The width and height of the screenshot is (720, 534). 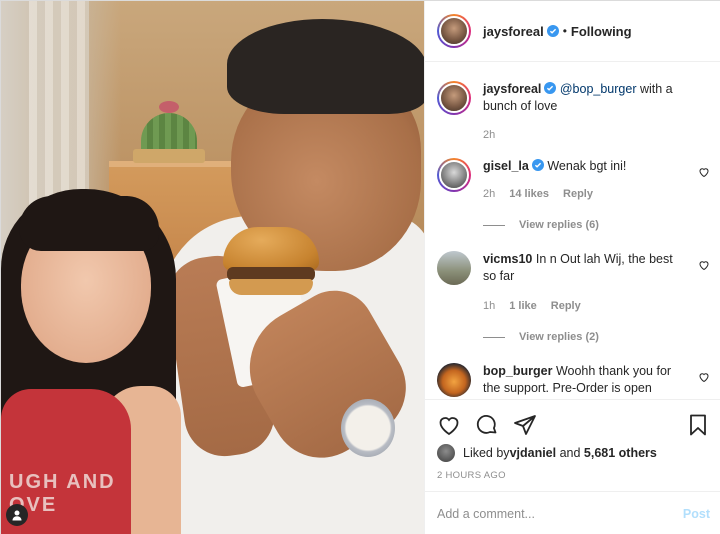 What do you see at coordinates (368, 428) in the screenshot?
I see `photo-watch` at bounding box center [368, 428].